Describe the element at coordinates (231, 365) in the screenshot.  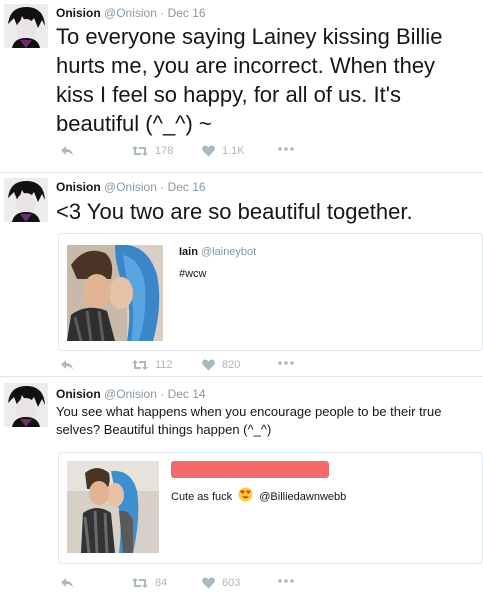
I see `like-count: 820` at that location.